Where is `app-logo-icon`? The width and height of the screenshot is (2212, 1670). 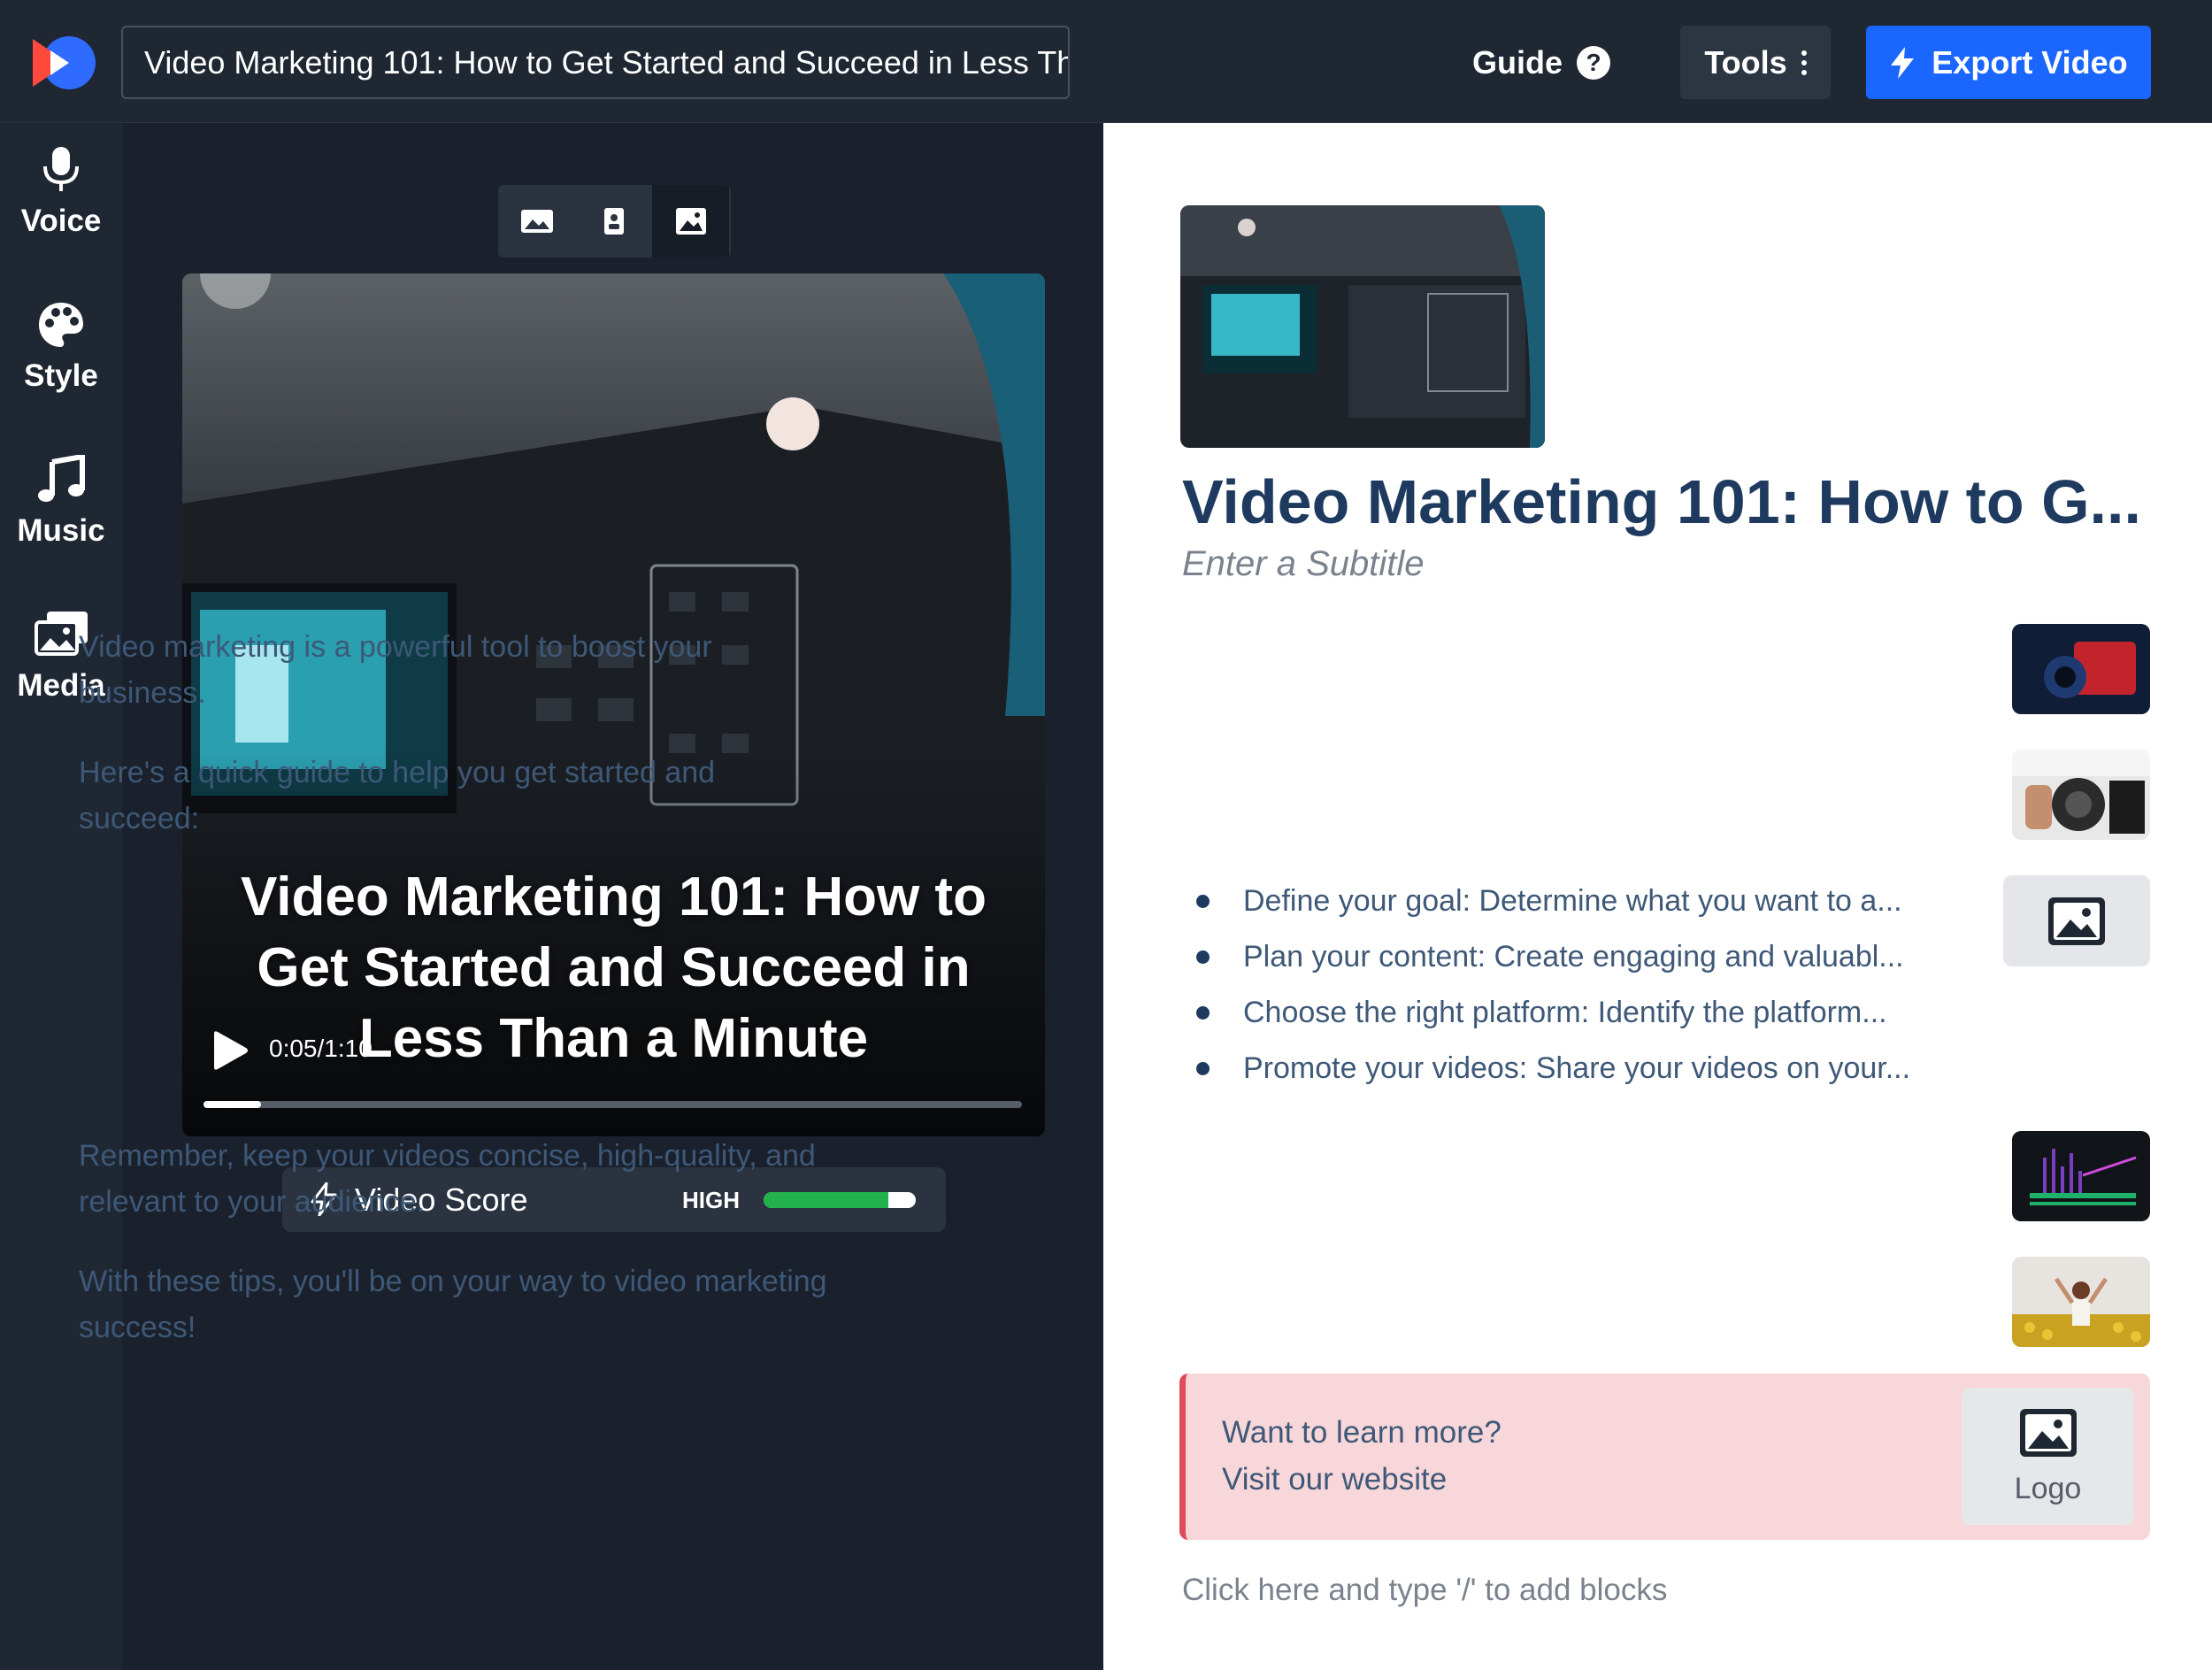
app-logo-icon is located at coordinates (63, 62).